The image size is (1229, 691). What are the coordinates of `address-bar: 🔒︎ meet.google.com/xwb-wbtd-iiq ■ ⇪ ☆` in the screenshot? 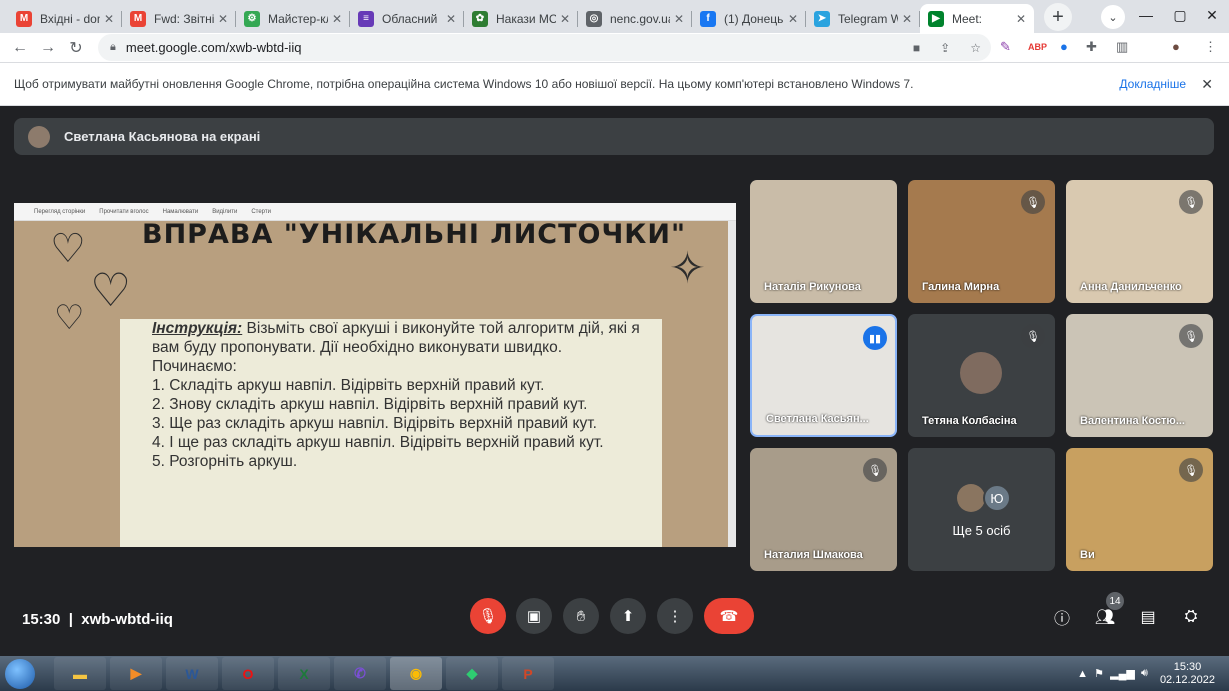 It's located at (544, 47).